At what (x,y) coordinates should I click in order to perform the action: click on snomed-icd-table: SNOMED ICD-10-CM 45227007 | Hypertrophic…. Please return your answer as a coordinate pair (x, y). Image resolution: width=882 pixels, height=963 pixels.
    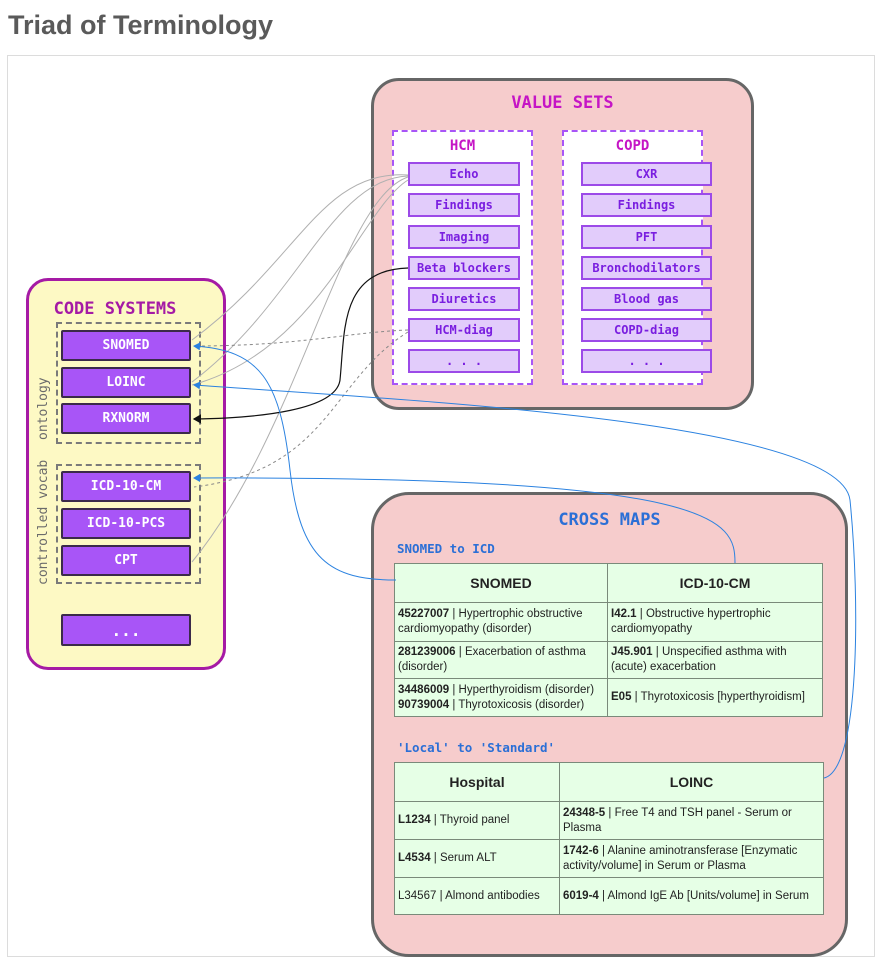
    Looking at the image, I should click on (608, 640).